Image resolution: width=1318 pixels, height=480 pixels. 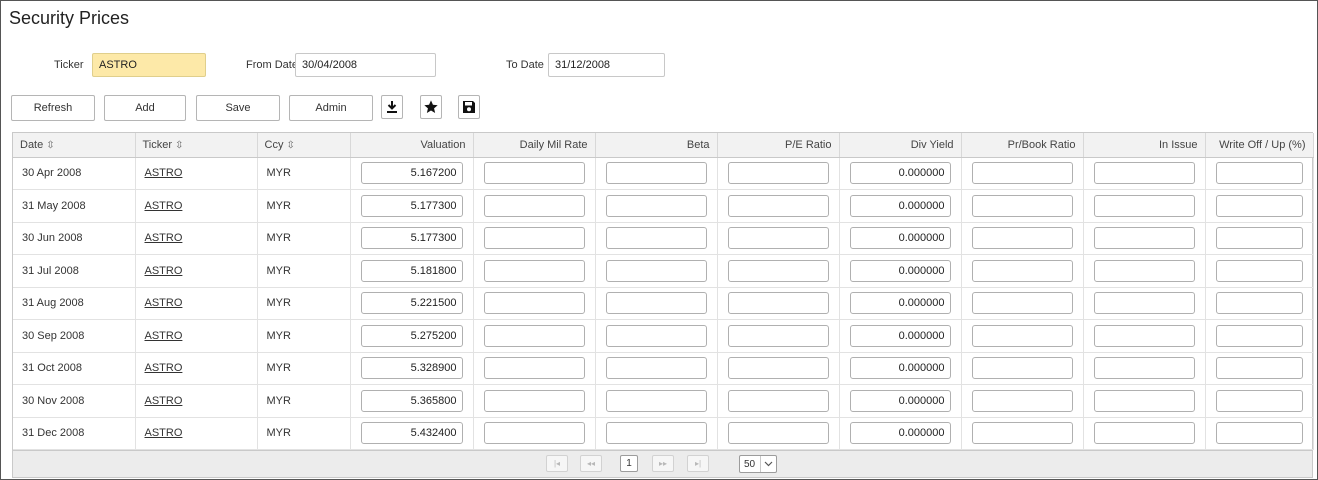 What do you see at coordinates (469, 107) in the screenshot?
I see `save-icon-button` at bounding box center [469, 107].